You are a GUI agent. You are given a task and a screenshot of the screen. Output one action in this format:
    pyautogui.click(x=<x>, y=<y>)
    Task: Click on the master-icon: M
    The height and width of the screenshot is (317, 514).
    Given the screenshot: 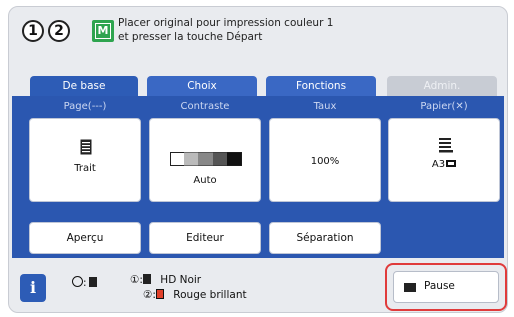 What is the action you would take?
    pyautogui.click(x=103, y=31)
    